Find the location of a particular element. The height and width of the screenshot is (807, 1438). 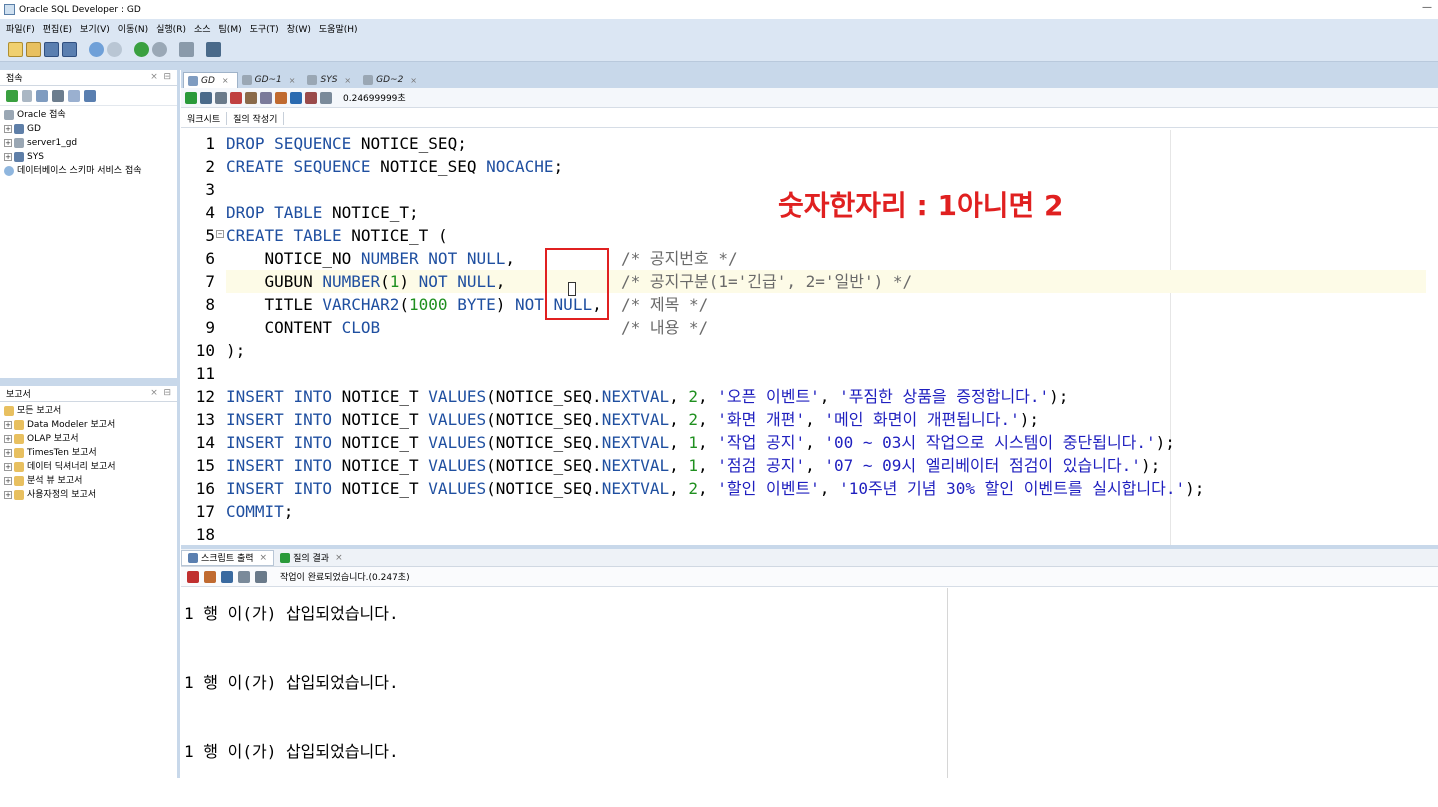

code-line: CREATE SEQUENCE NOTICE_SEQ NOCACHE; is located at coordinates (826, 166).